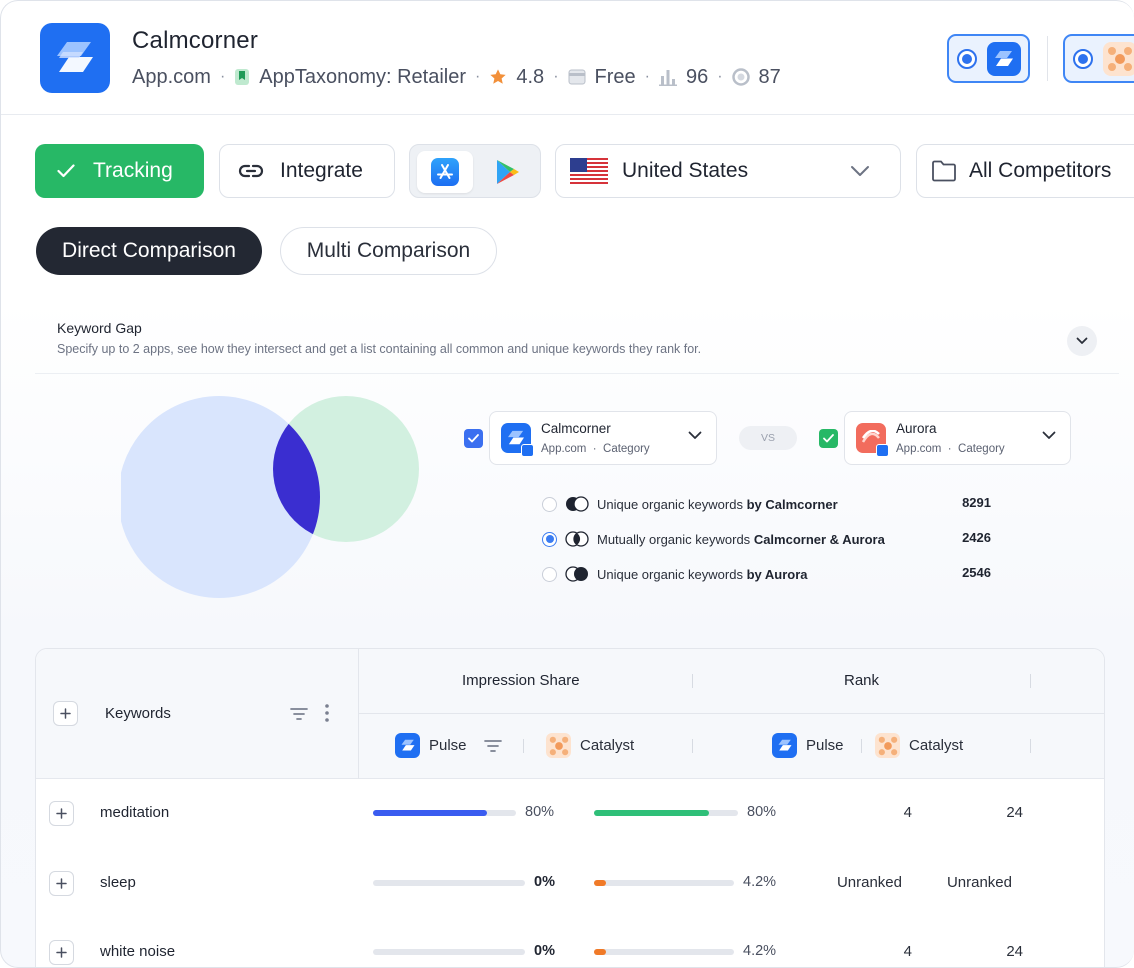 The height and width of the screenshot is (968, 1134). I want to click on pulse-label: Pulse, so click(448, 745).